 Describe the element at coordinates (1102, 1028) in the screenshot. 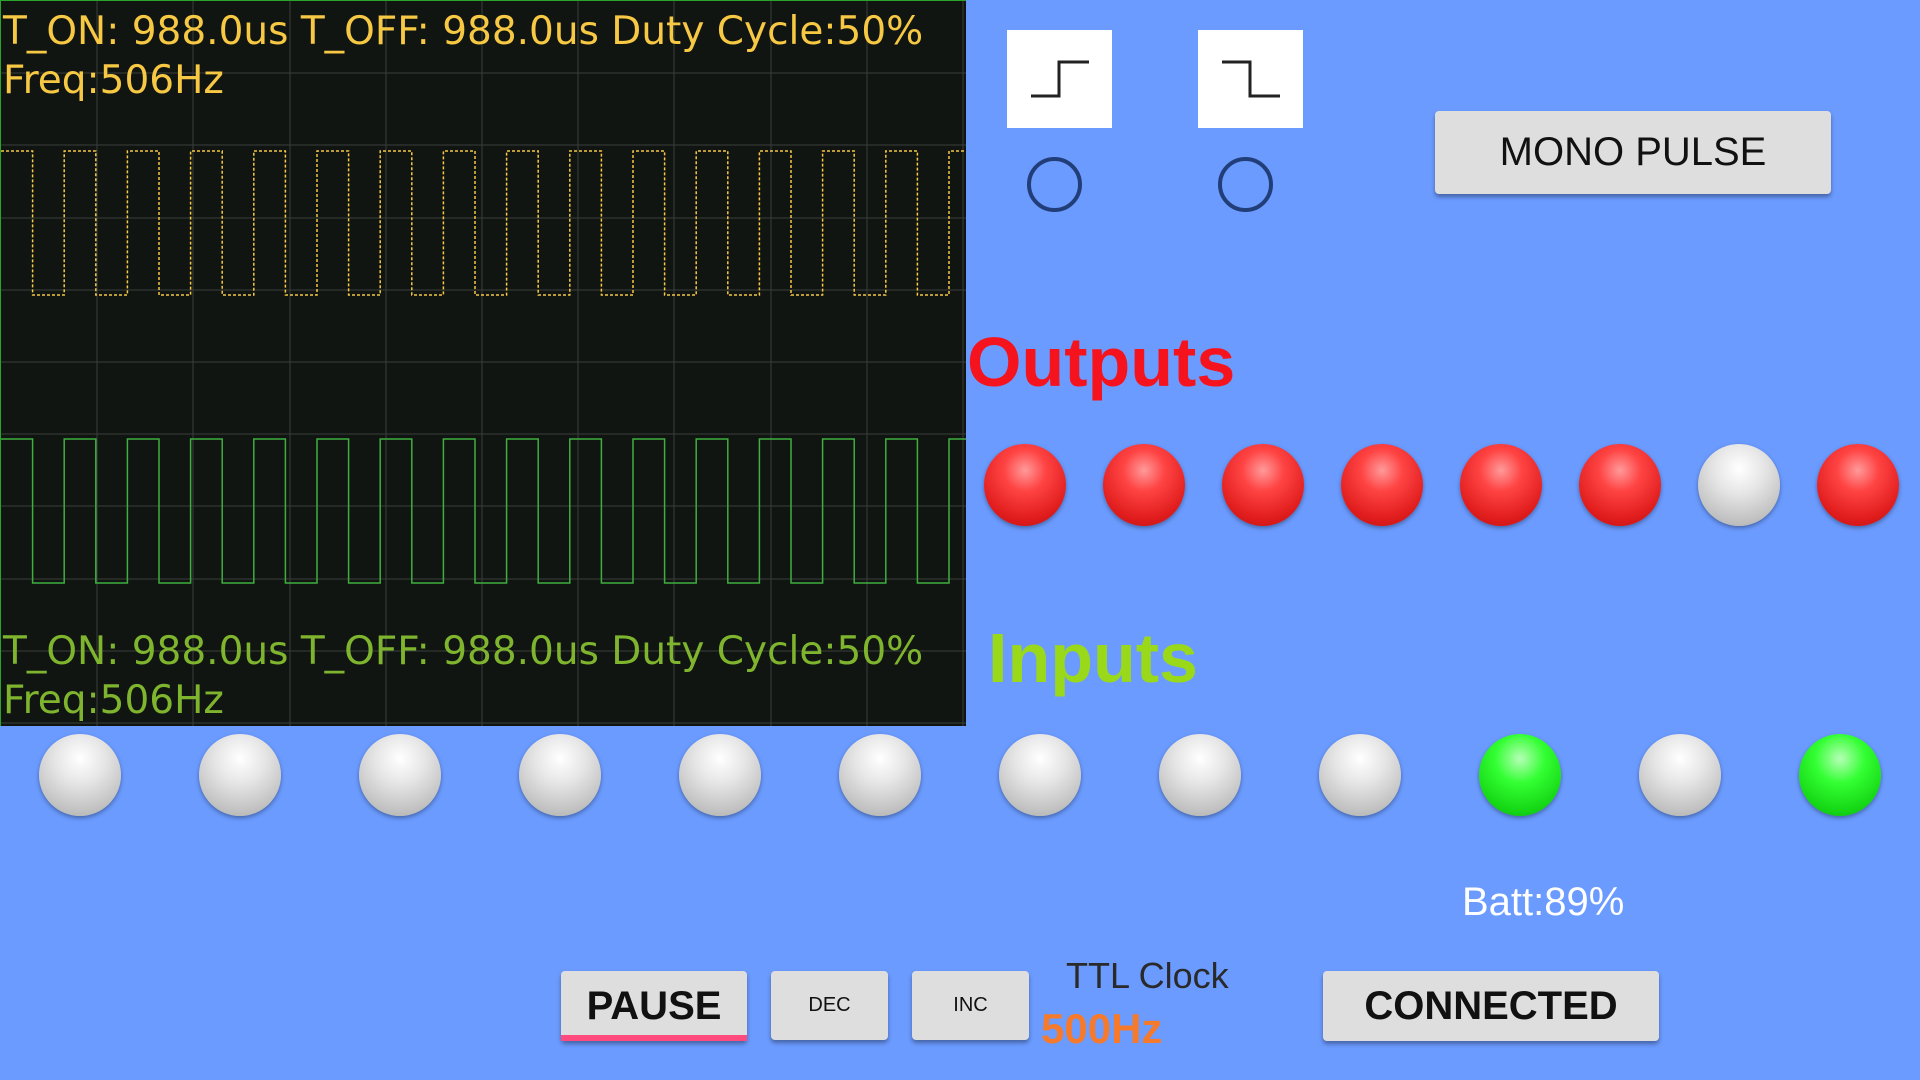

I see `ttl-clock-value: 500Hz` at that location.